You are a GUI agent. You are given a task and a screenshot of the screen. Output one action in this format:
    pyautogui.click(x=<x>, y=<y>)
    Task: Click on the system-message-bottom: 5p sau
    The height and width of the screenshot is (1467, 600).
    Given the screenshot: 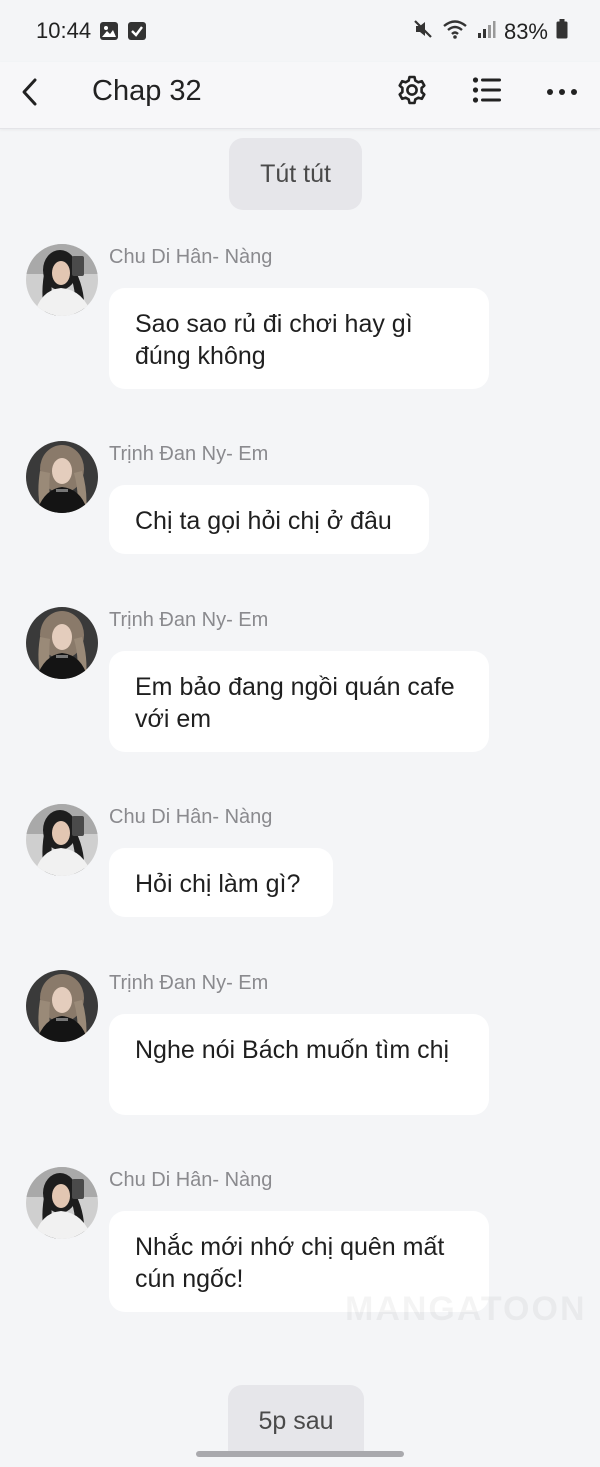 What is the action you would take?
    pyautogui.click(x=296, y=1421)
    